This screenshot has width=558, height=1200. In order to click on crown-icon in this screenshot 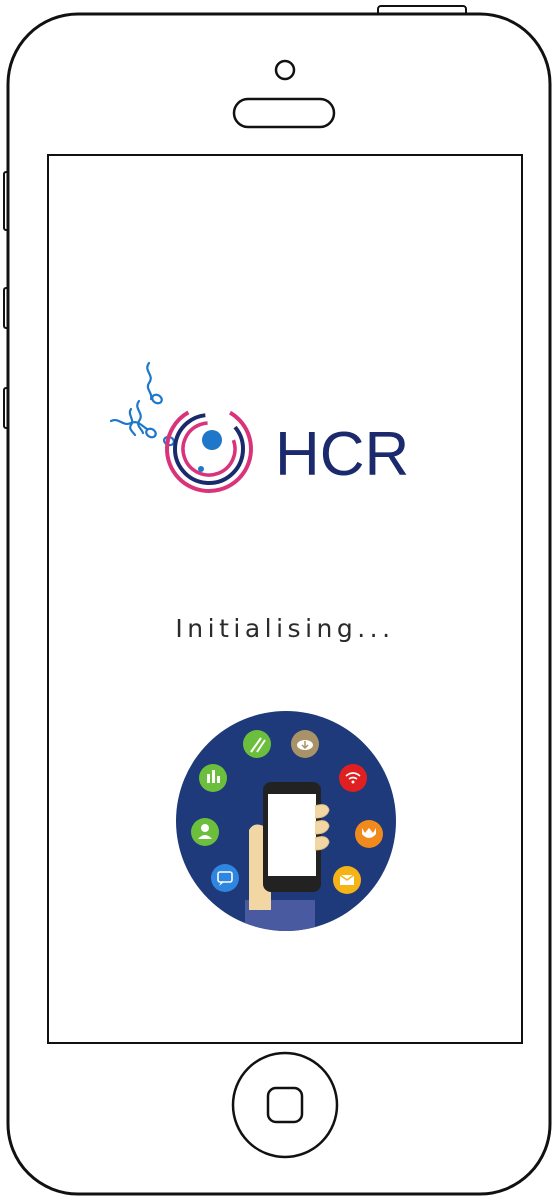, I will do `click(369, 834)`.